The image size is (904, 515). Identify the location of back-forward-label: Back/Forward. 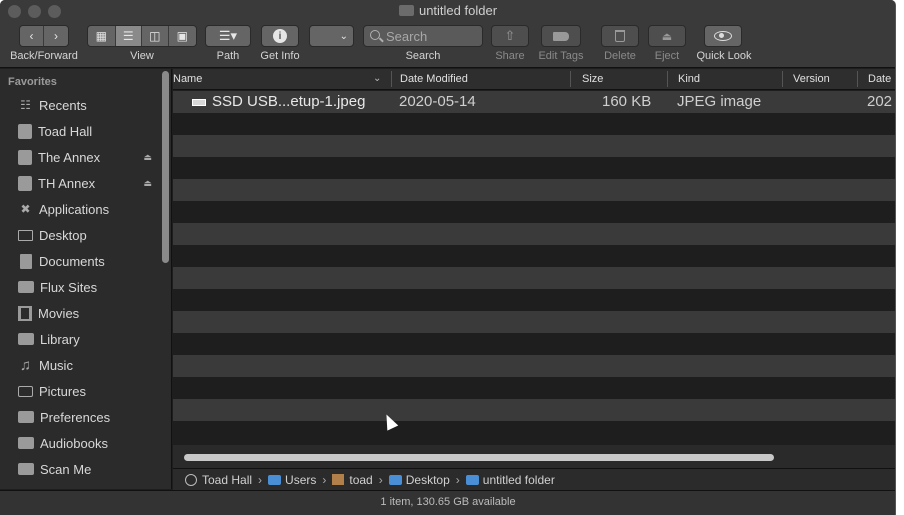
(44, 56).